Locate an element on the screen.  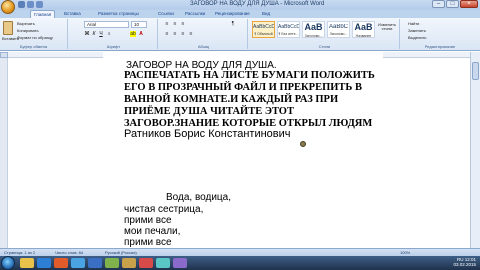
select-button: Выделить is located at coordinates (417, 37).